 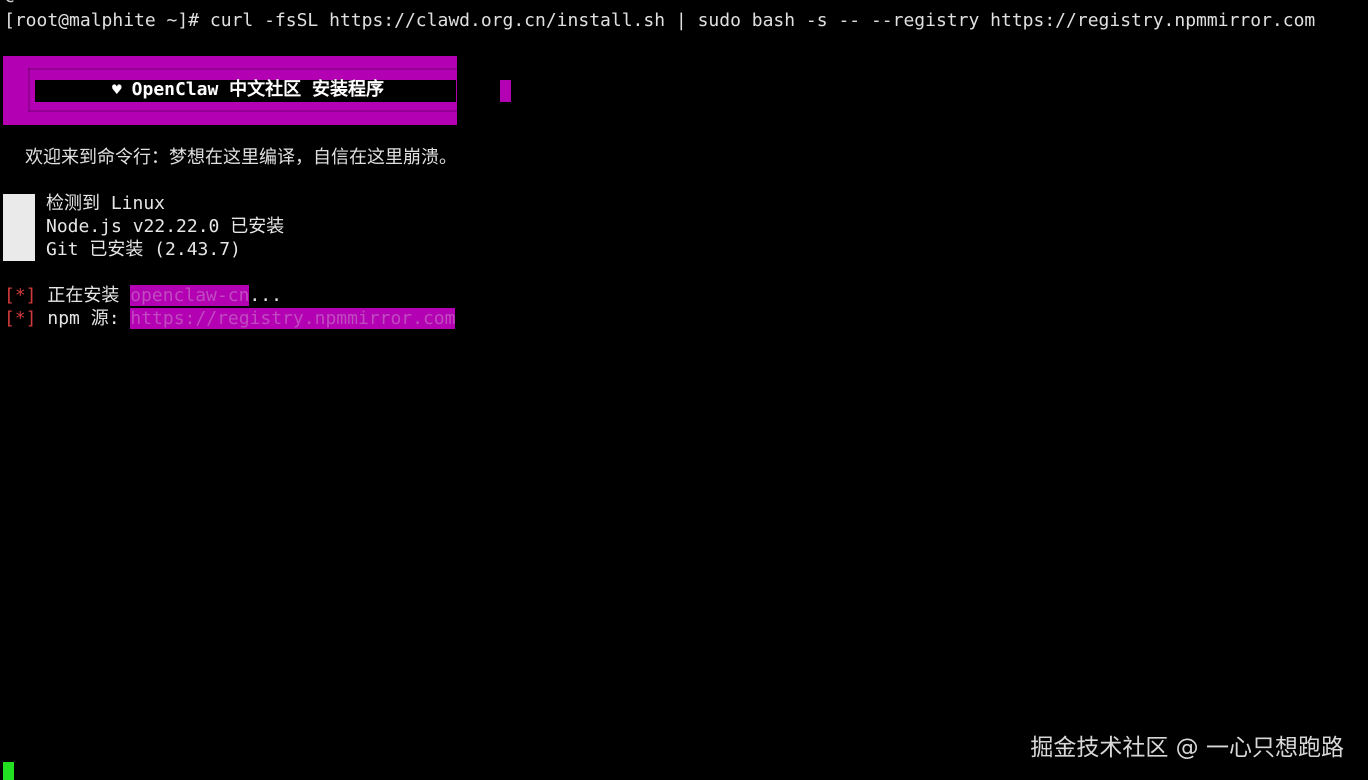 What do you see at coordinates (20, 318) in the screenshot?
I see `npm-bracket: [*]` at bounding box center [20, 318].